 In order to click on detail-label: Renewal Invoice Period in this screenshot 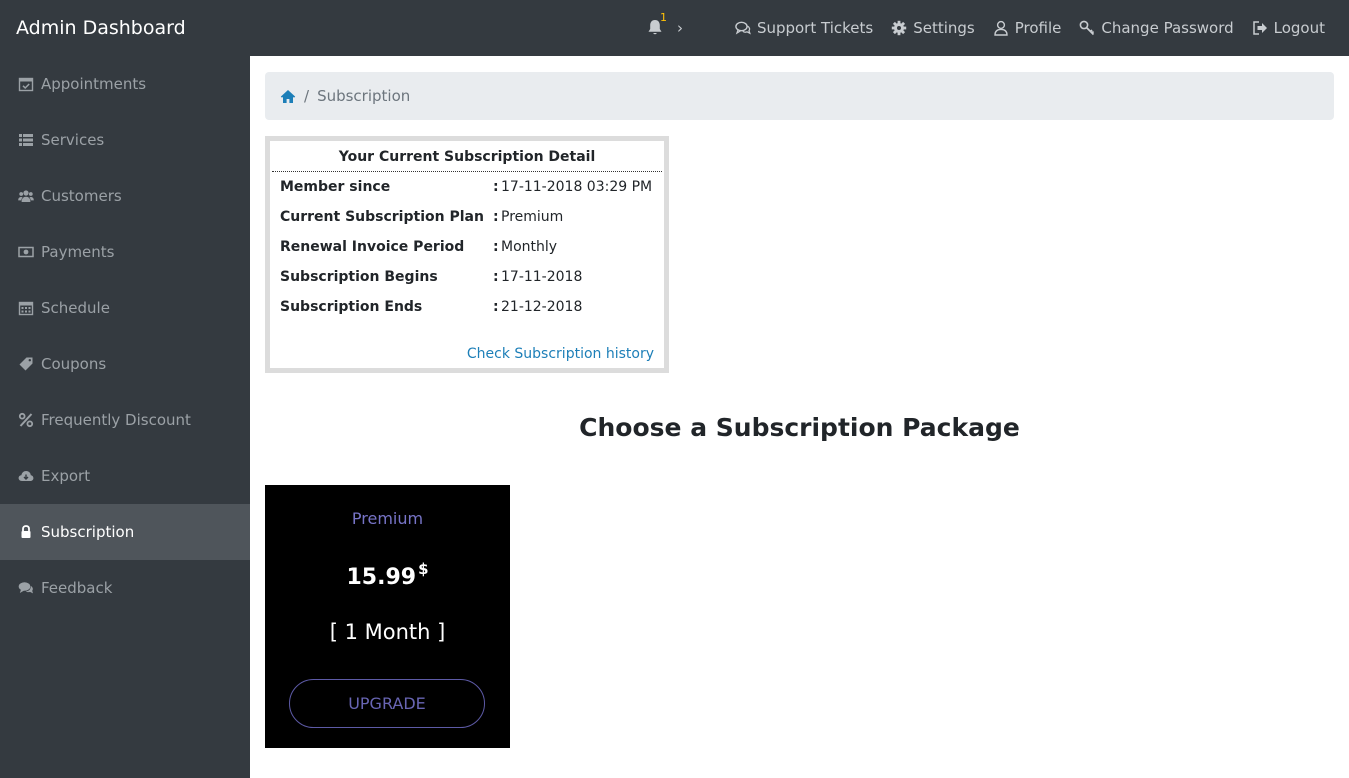, I will do `click(372, 247)`.